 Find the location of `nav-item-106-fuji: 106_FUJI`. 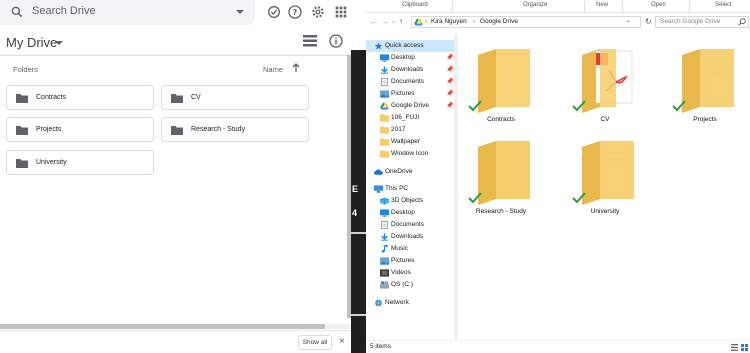

nav-item-106-fuji: 106_FUJI is located at coordinates (410, 118).